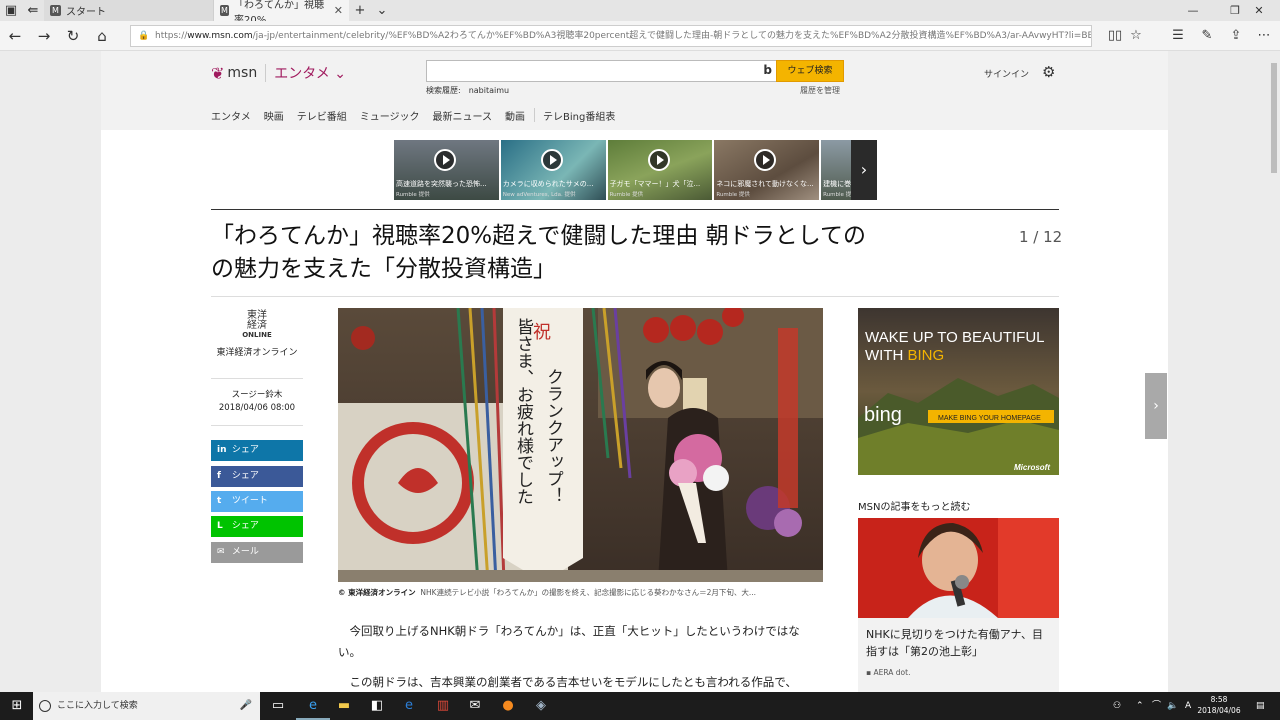 The image size is (1280, 720). Describe the element at coordinates (257, 501) in the screenshot. I see `share-twitter-button: t ツイート` at that location.